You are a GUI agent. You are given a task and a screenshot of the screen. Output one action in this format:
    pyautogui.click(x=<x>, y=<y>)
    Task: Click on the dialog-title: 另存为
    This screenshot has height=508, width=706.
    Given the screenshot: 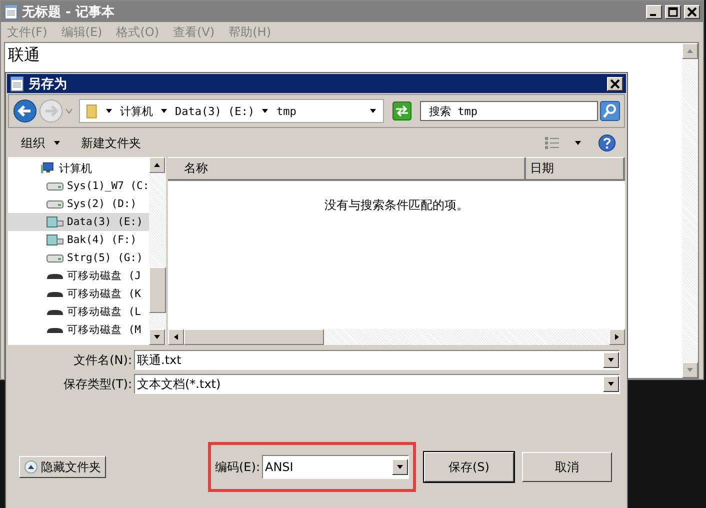 What is the action you would take?
    pyautogui.click(x=47, y=84)
    